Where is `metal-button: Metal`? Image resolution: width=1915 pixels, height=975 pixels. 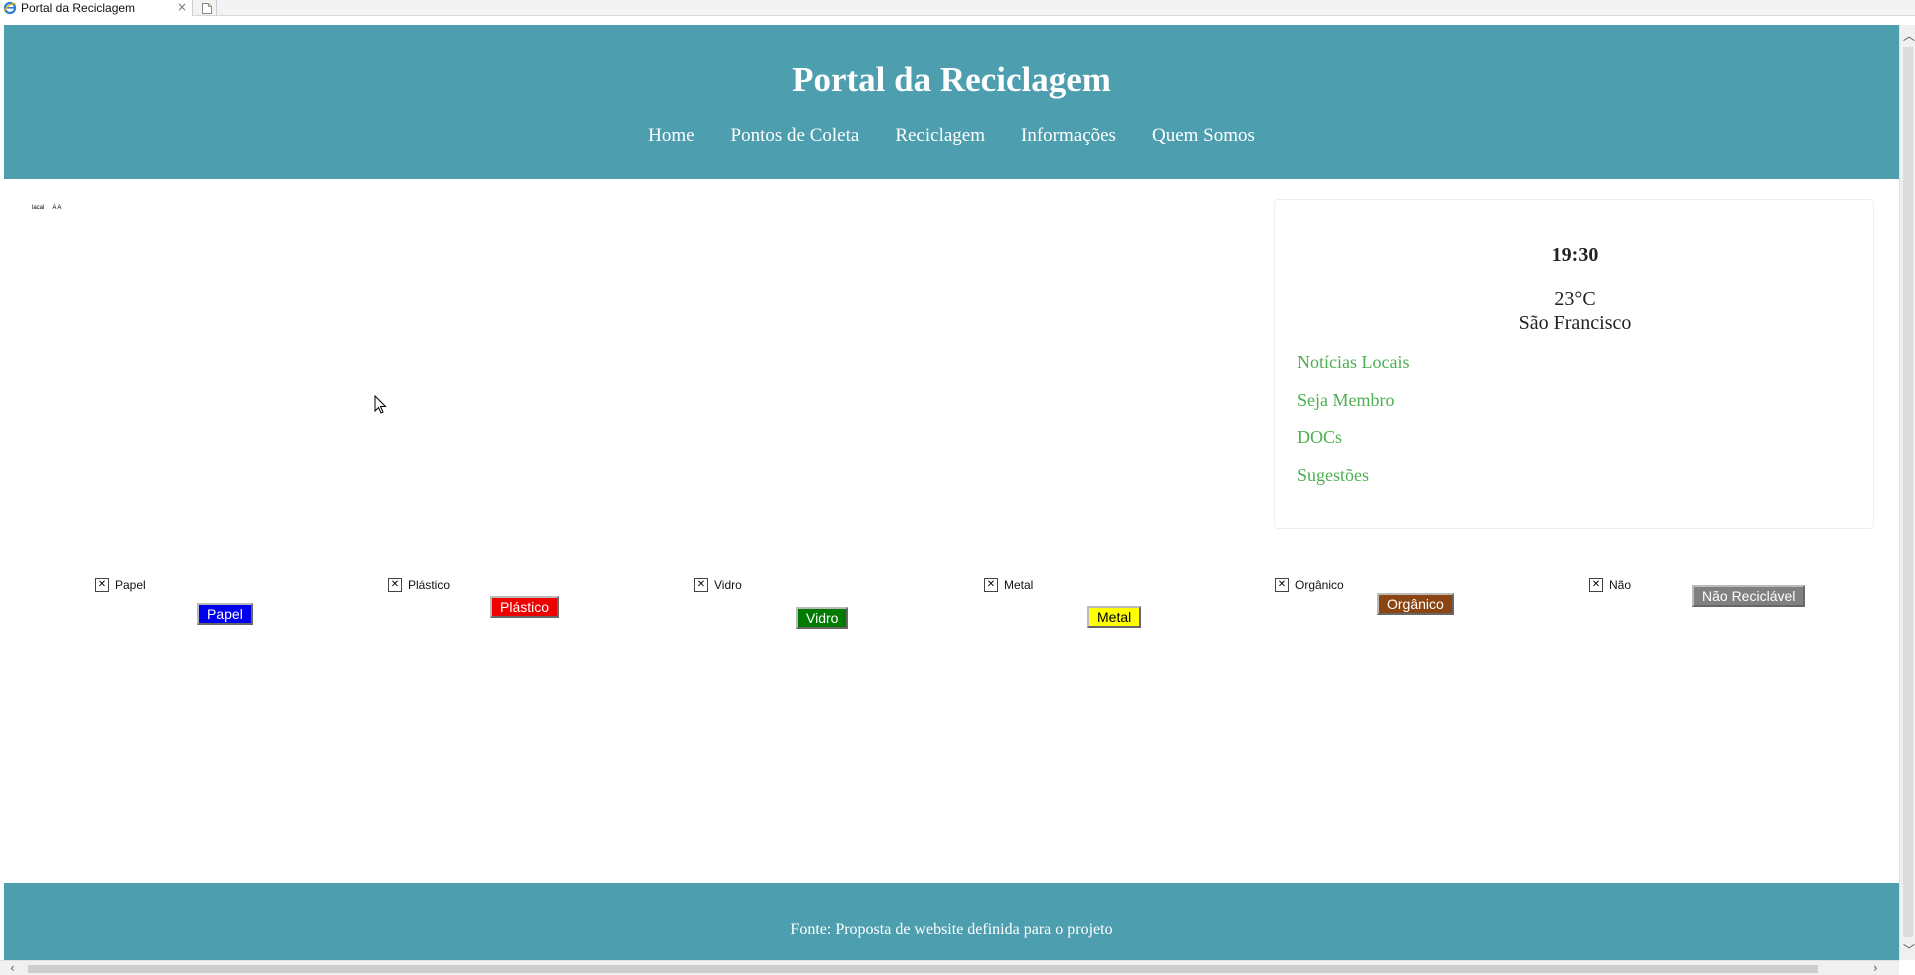
metal-button: Metal is located at coordinates (1114, 617).